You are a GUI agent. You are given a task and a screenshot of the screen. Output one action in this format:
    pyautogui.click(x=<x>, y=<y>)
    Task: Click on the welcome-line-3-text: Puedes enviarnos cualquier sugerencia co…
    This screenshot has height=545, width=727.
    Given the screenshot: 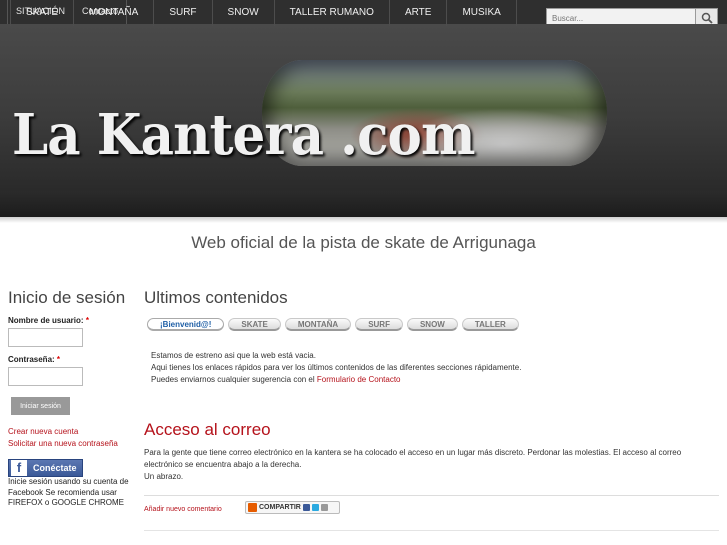 What is the action you would take?
    pyautogui.click(x=234, y=379)
    